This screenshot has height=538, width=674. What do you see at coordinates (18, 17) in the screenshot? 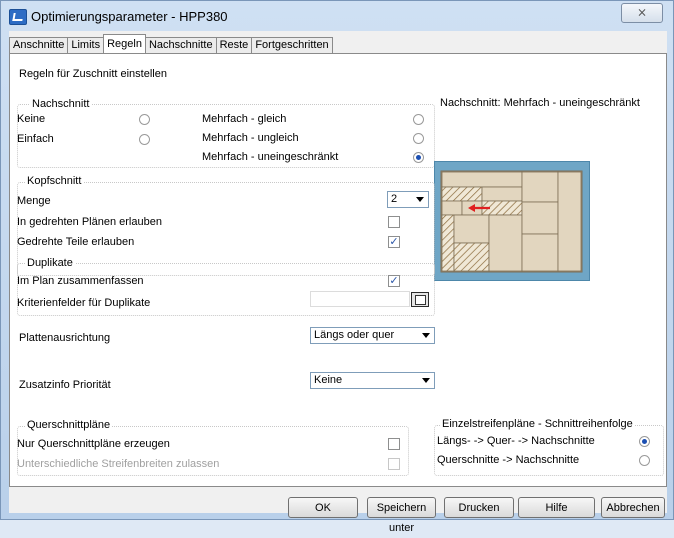
I see `app-icon` at bounding box center [18, 17].